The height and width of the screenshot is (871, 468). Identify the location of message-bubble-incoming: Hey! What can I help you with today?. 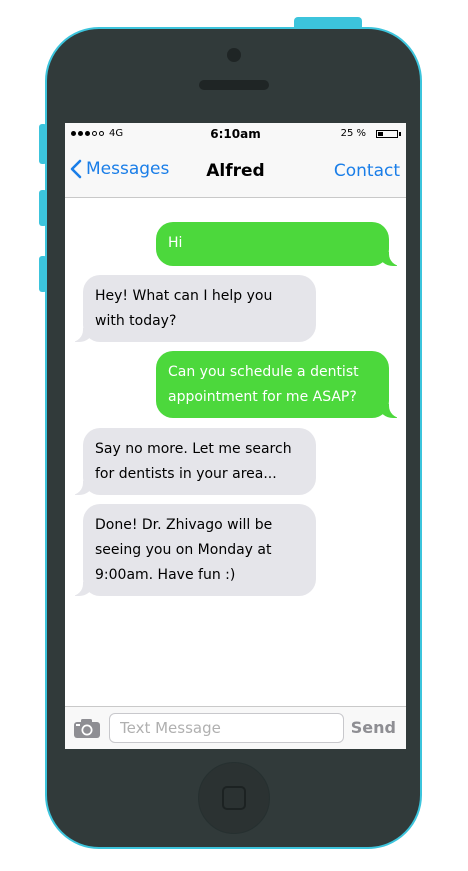
(192, 308).